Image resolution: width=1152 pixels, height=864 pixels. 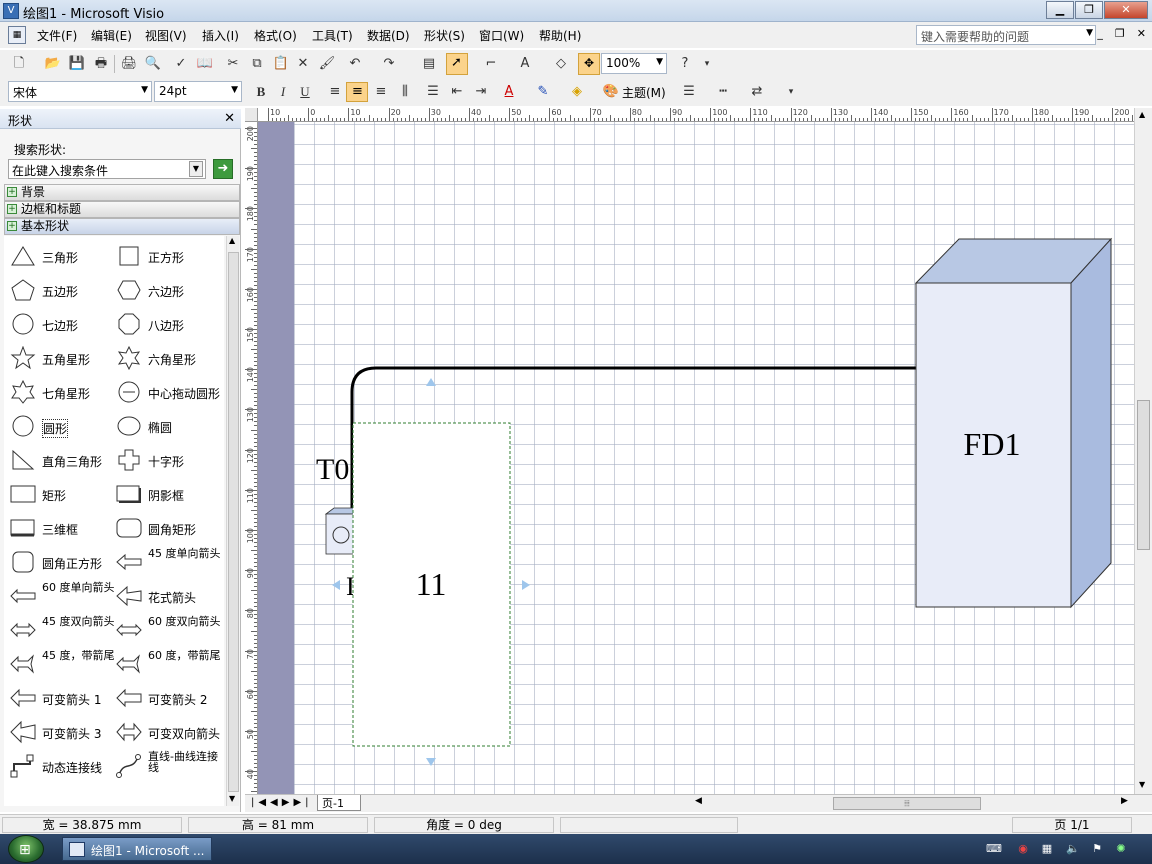 What do you see at coordinates (281, 64) in the screenshot?
I see `paste-icon: 📋` at bounding box center [281, 64].